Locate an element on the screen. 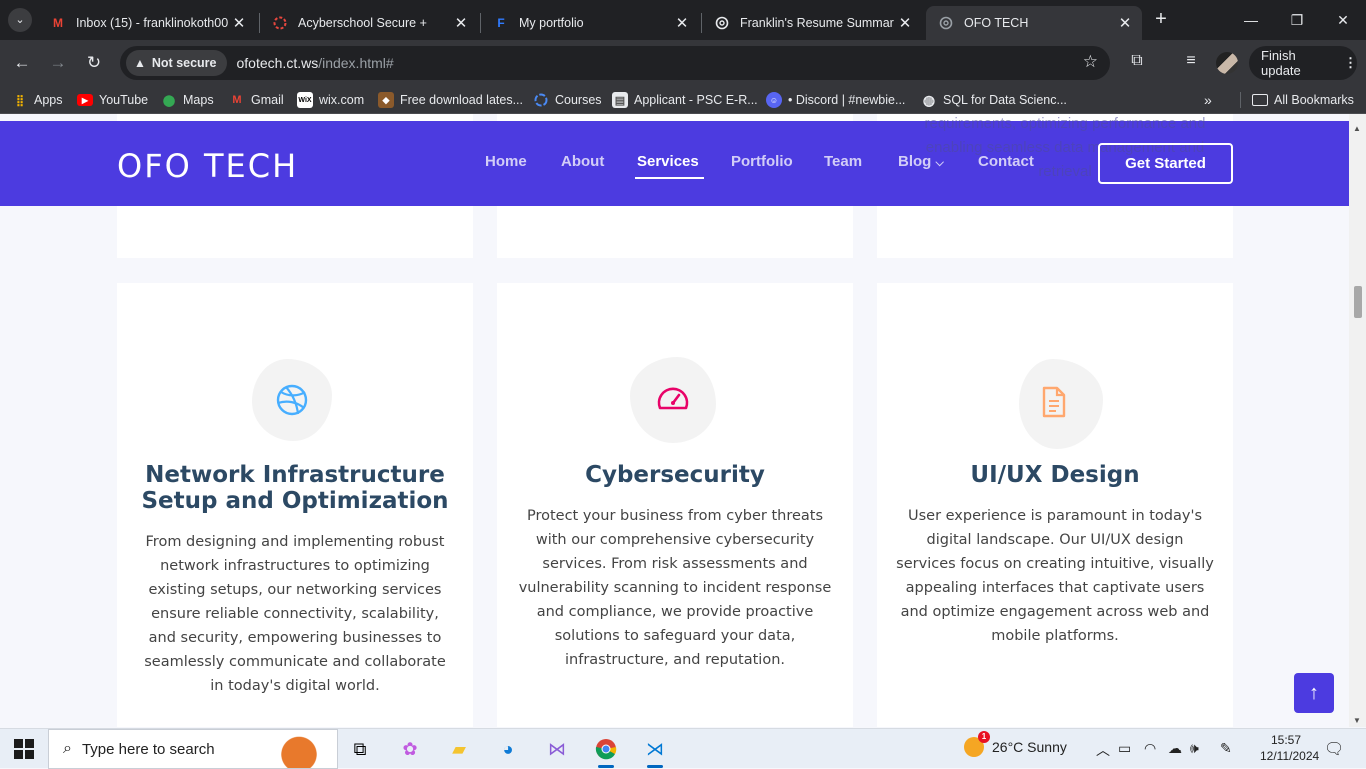 The image size is (1366, 769). all-bookmarks-button: All Bookmarks is located at coordinates (1303, 100).